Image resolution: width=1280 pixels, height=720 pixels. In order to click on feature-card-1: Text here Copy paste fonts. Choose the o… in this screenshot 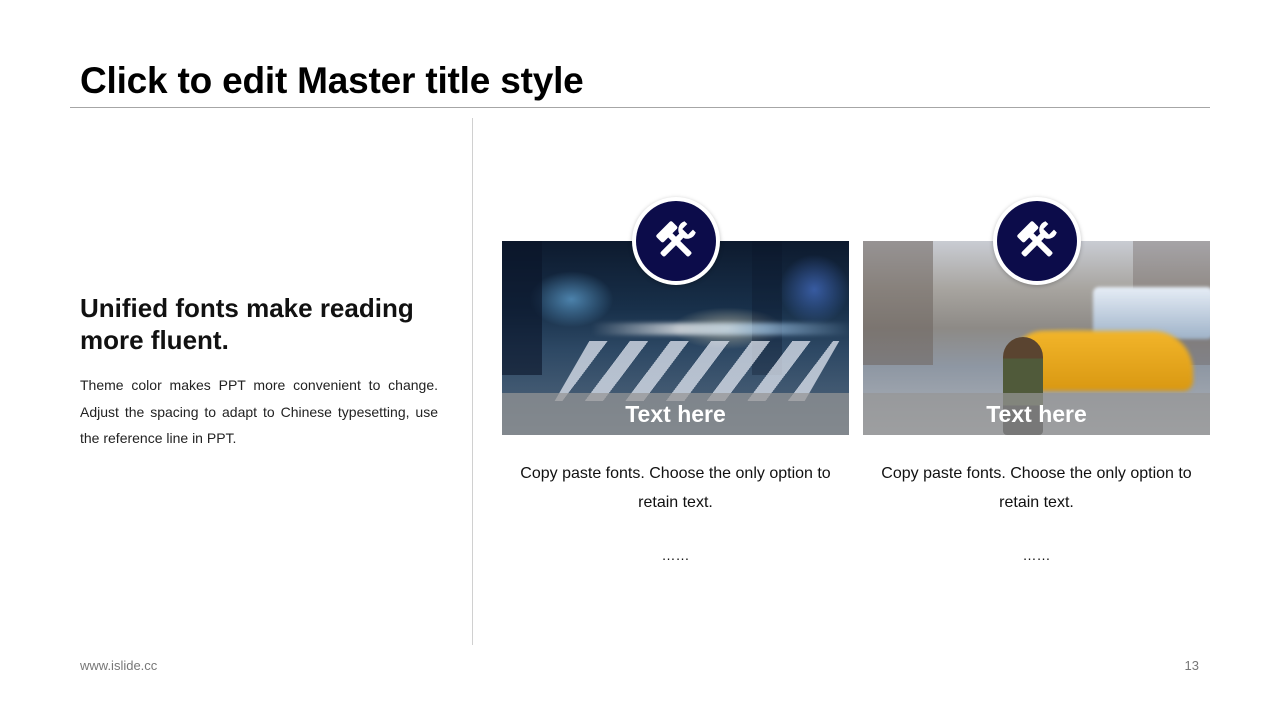, I will do `click(675, 380)`.